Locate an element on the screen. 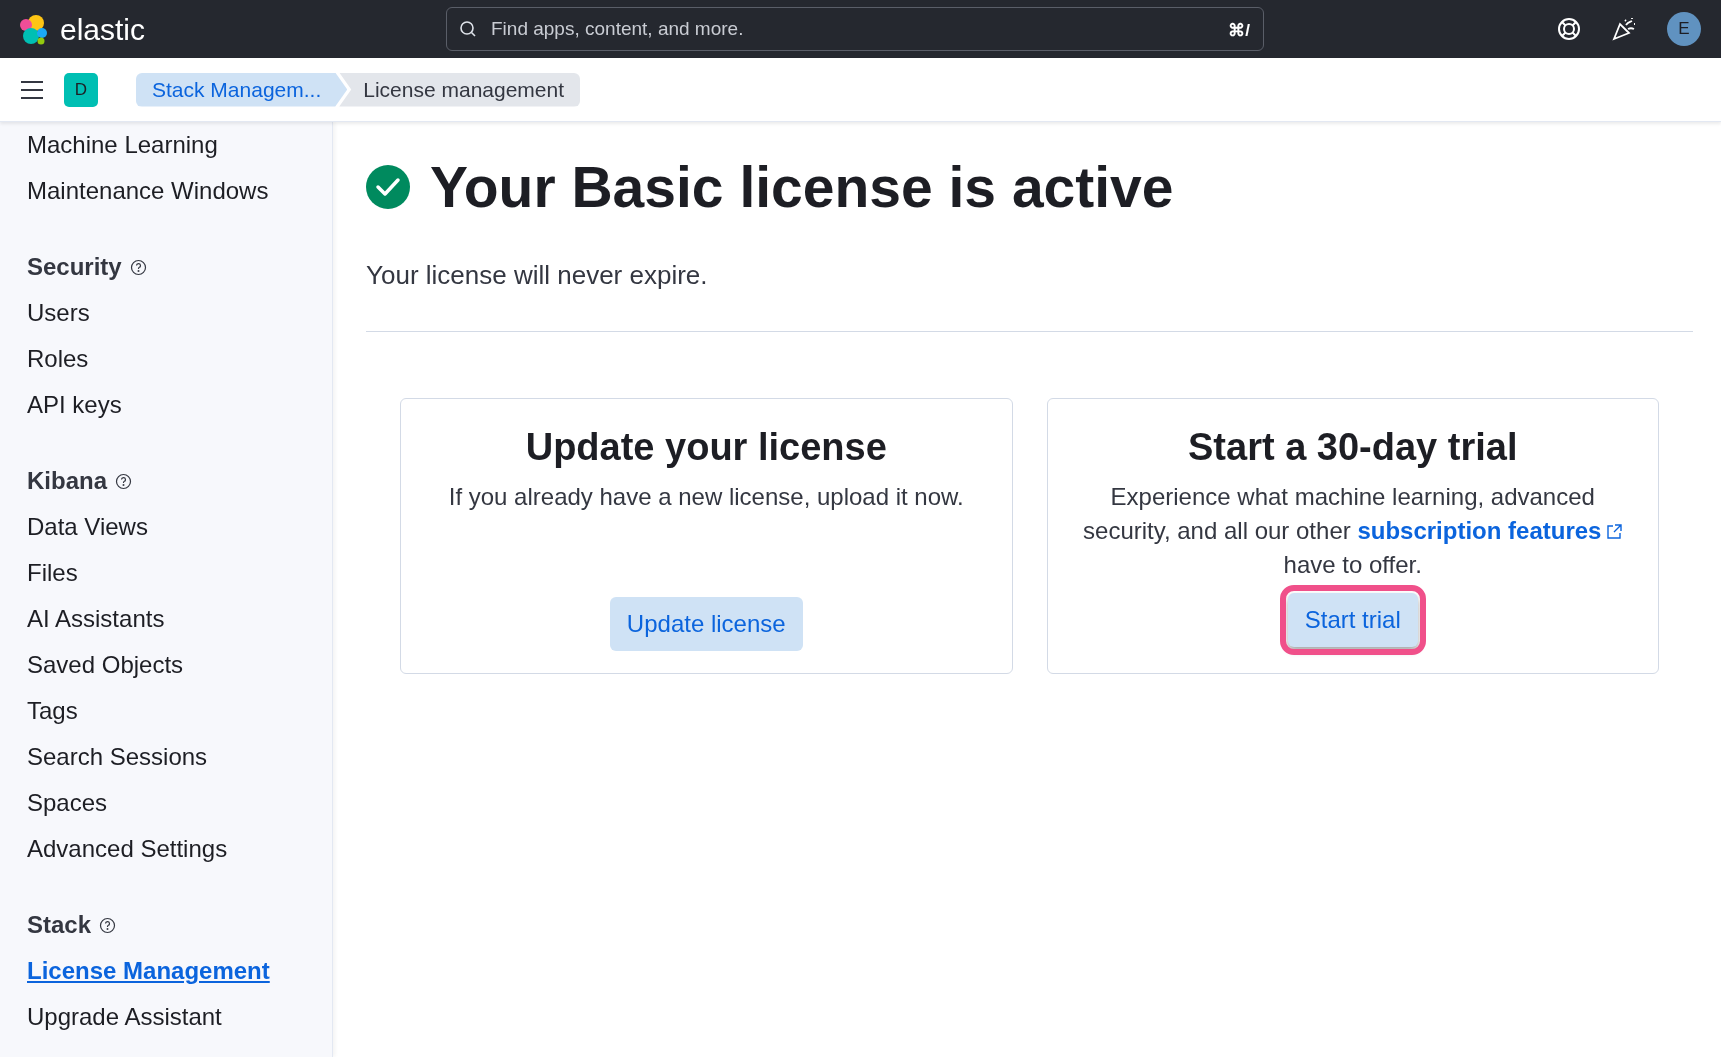 The height and width of the screenshot is (1057, 1721). breadcrumb-current: License management is located at coordinates (460, 89).